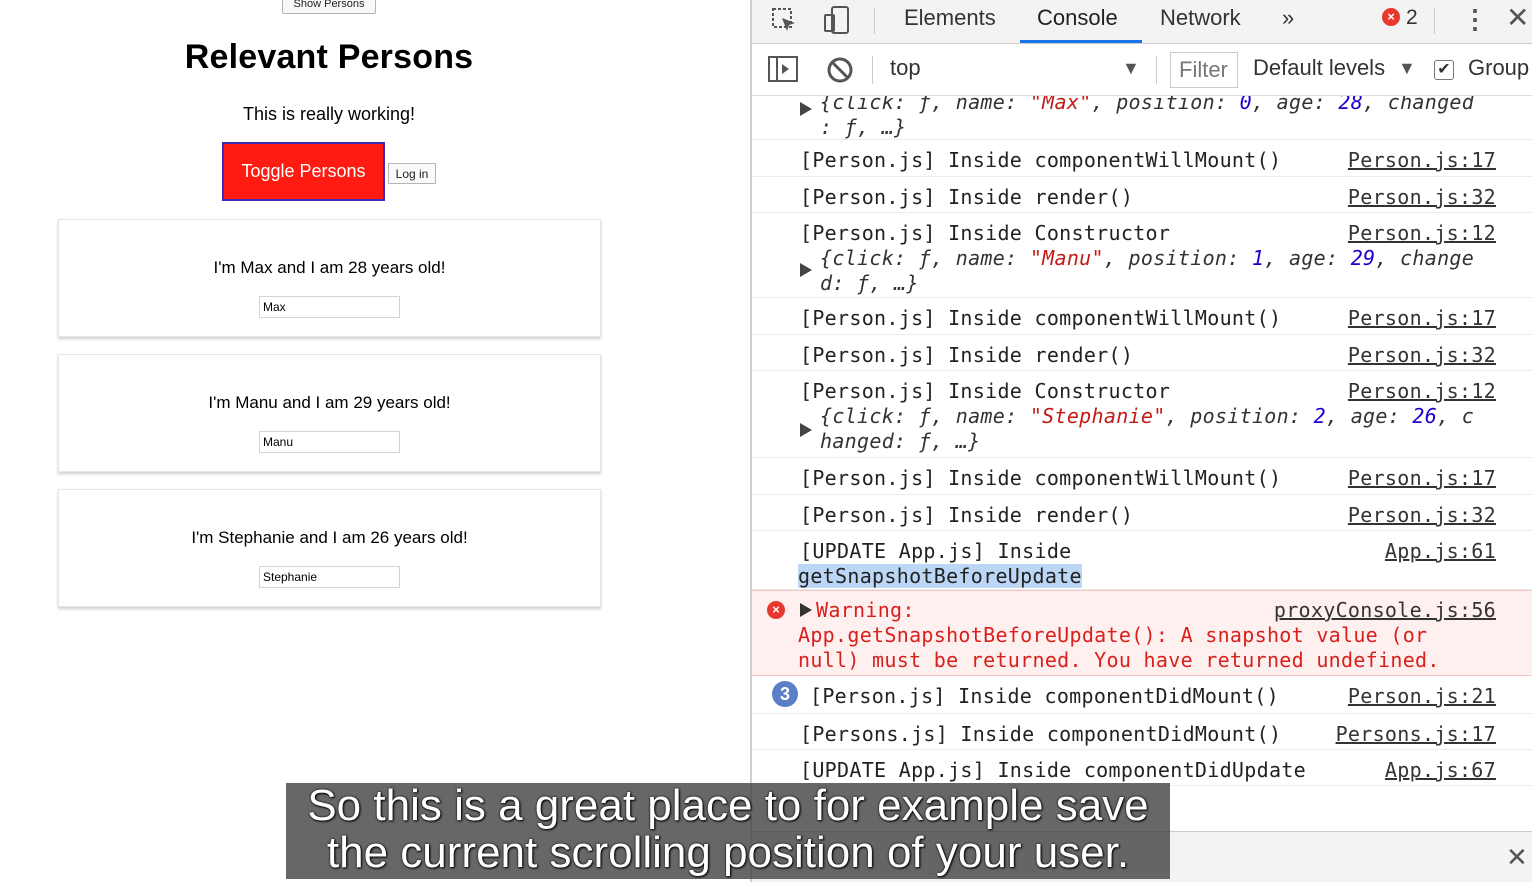 The image size is (1532, 882). I want to click on clear-console-icon, so click(840, 72).